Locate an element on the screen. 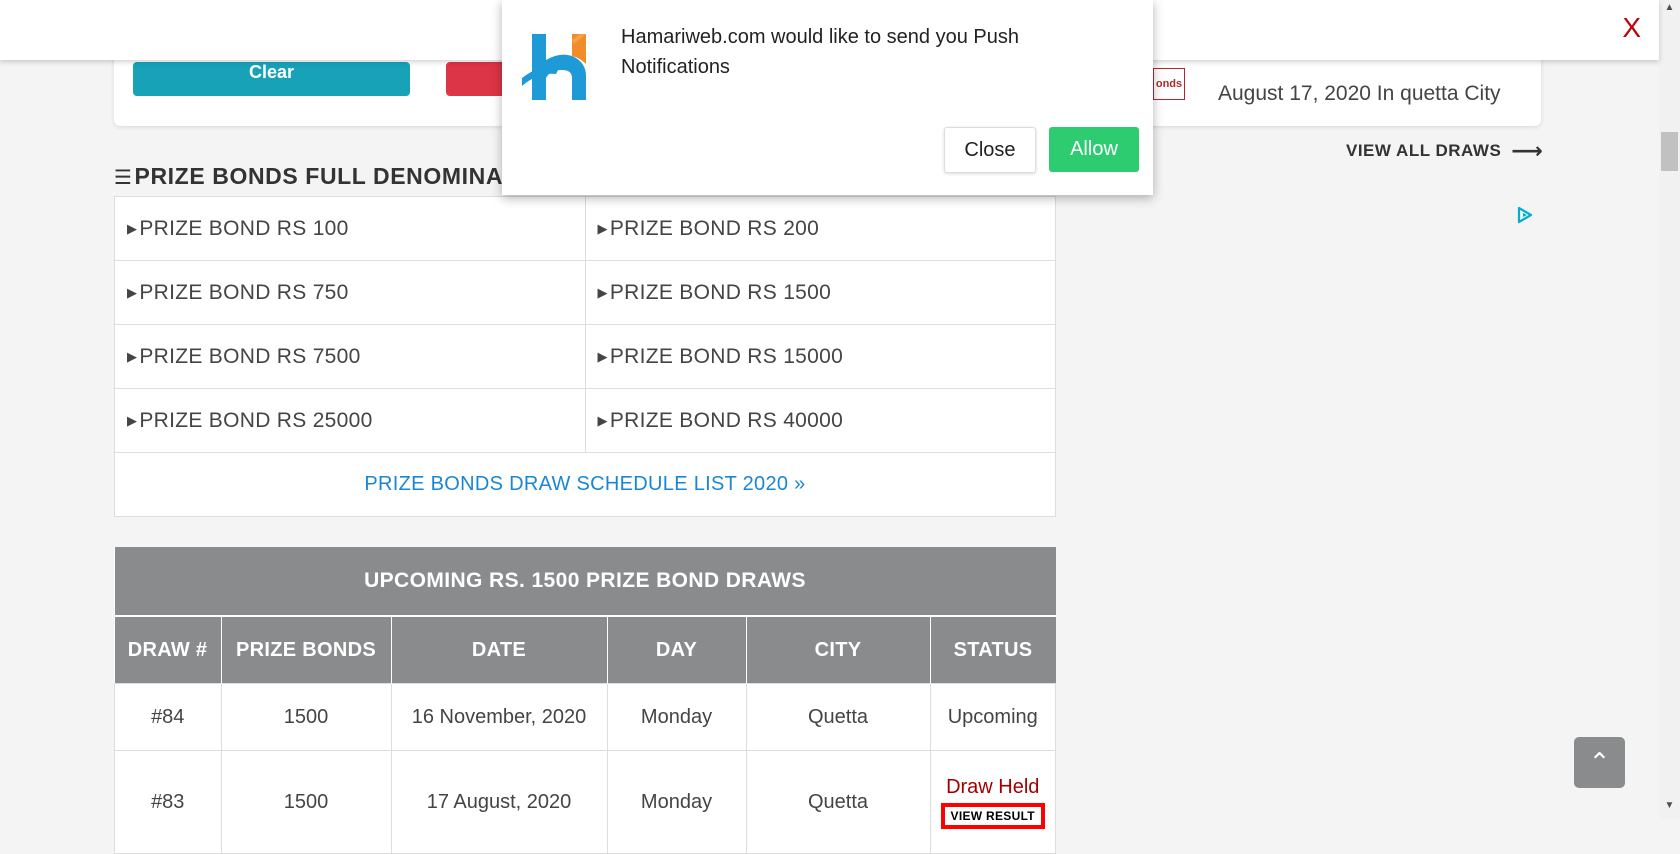 Image resolution: width=1680 pixels, height=854 pixels. prize-bonds-thumbnail: onds is located at coordinates (1169, 84).